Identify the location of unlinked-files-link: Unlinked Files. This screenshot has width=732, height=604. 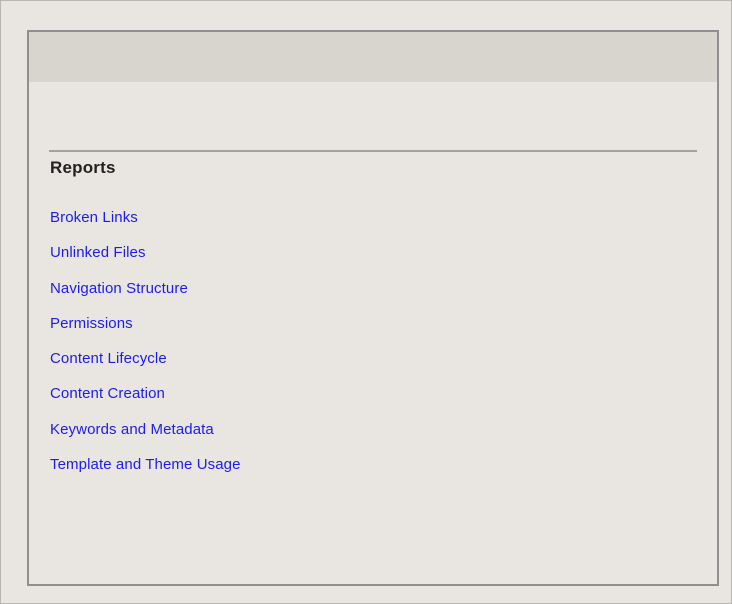
(98, 252).